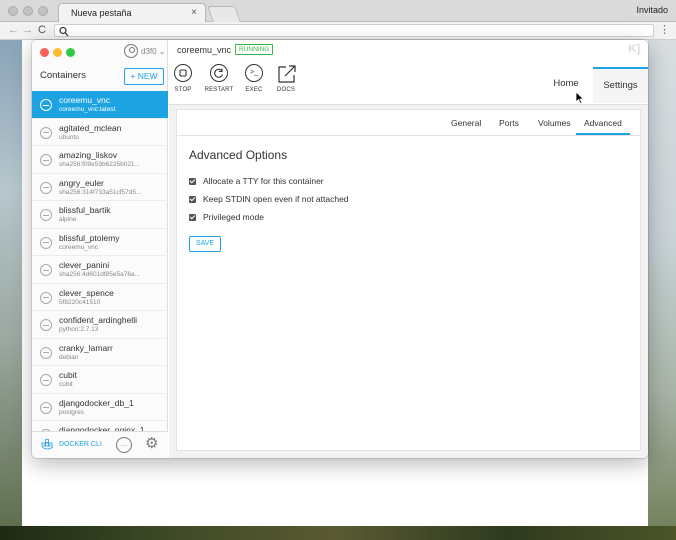 Image resolution: width=676 pixels, height=540 pixels. I want to click on tty-checkbox, so click(192, 181).